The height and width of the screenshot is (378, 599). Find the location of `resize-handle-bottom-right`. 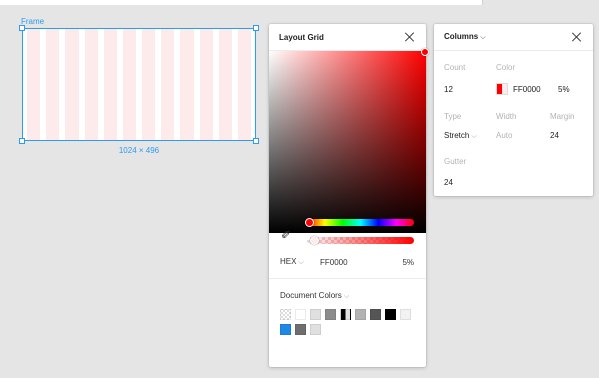

resize-handle-bottom-right is located at coordinates (256, 141).